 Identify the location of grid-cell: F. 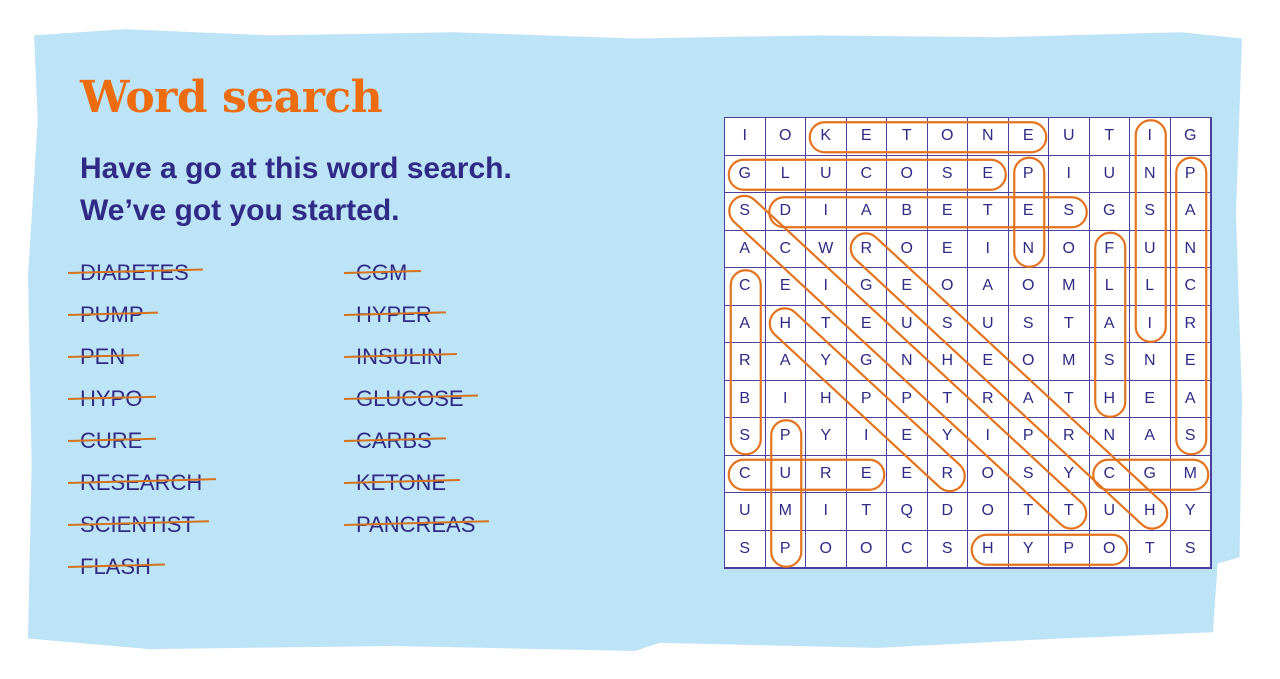
(1109, 249).